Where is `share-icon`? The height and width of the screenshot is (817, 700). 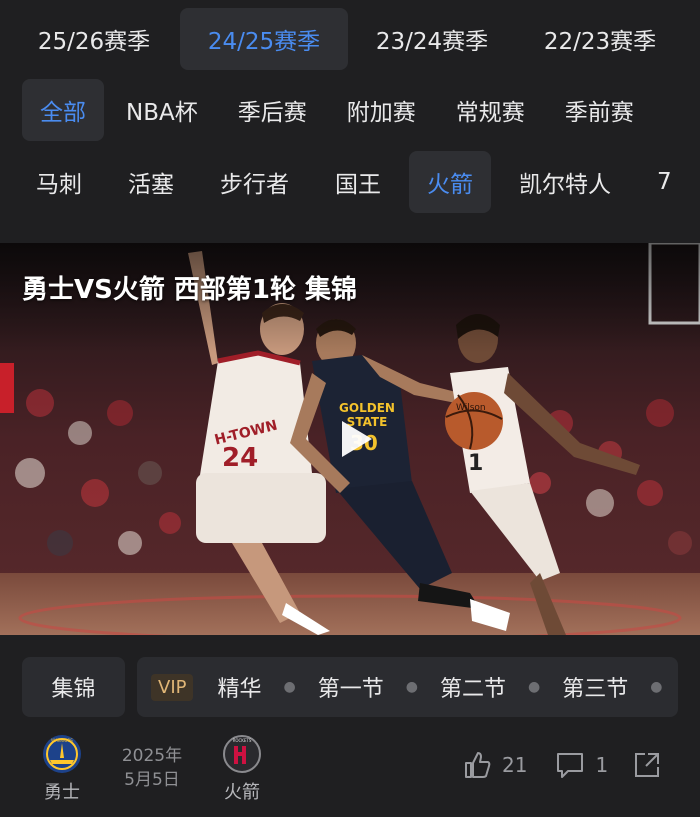 share-icon is located at coordinates (647, 765).